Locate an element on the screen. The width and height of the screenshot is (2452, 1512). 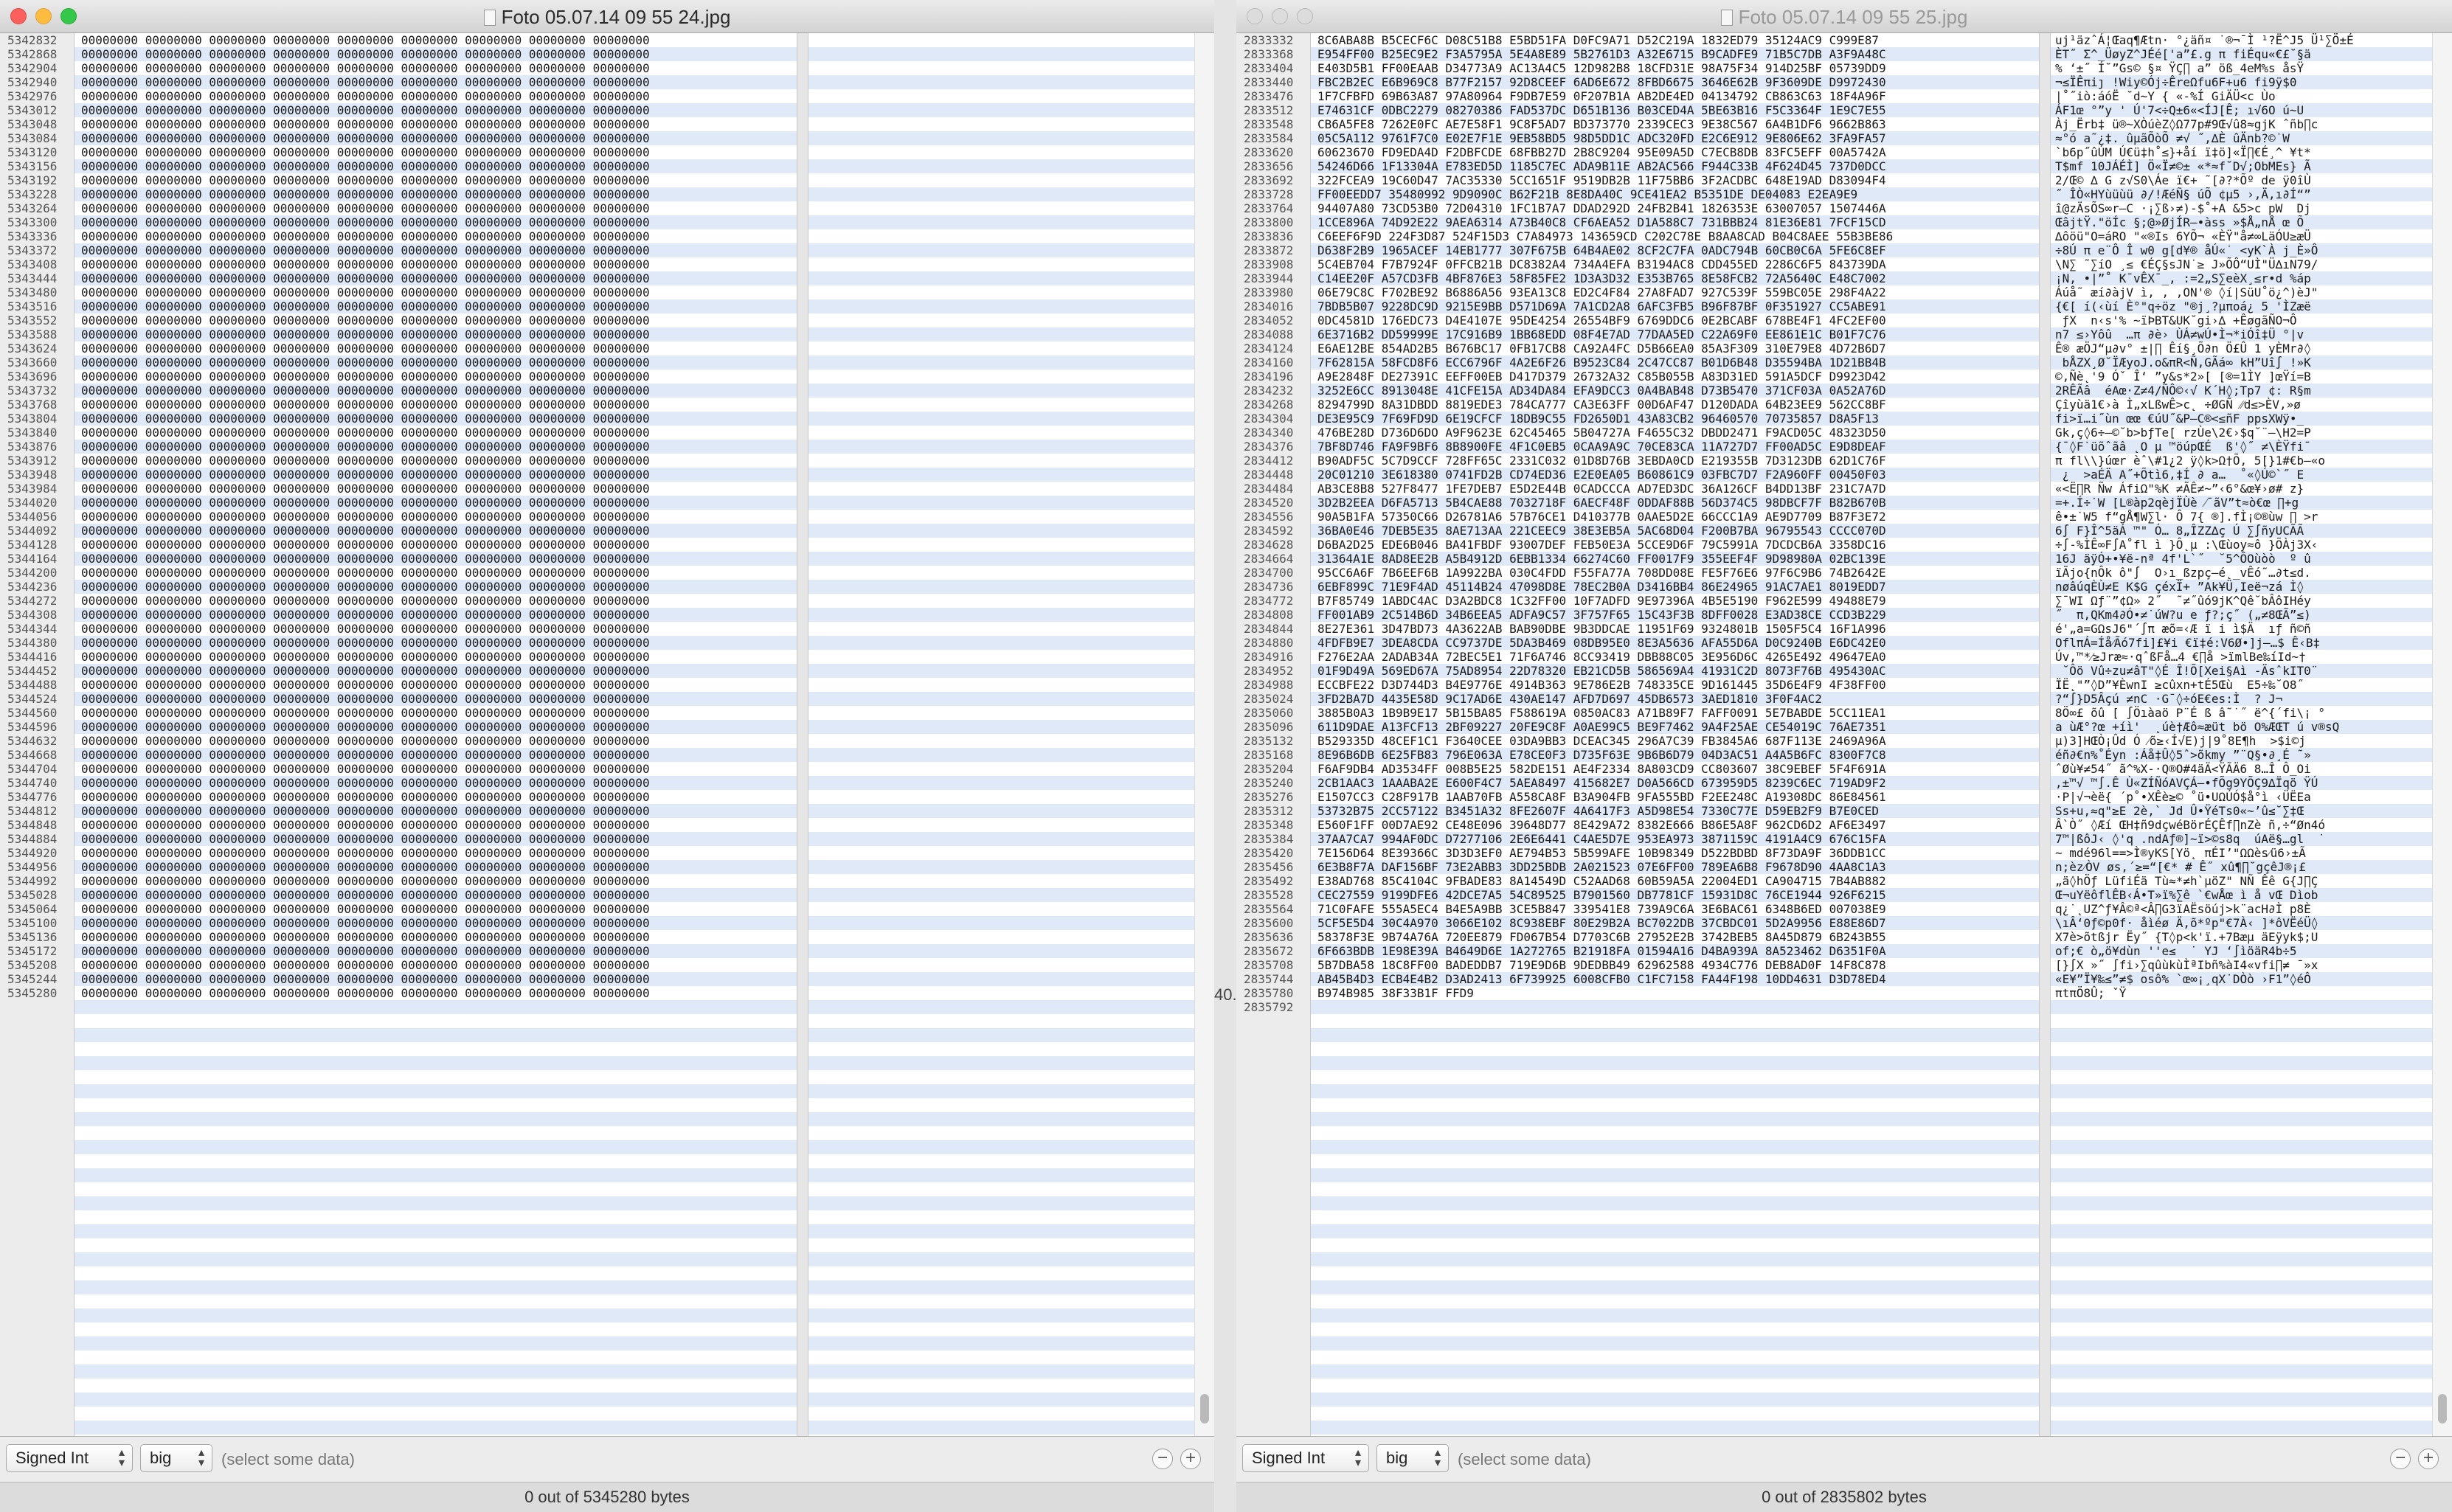
window-title: Foto 05.07.14 09 55 25.jpg is located at coordinates (1844, 17).